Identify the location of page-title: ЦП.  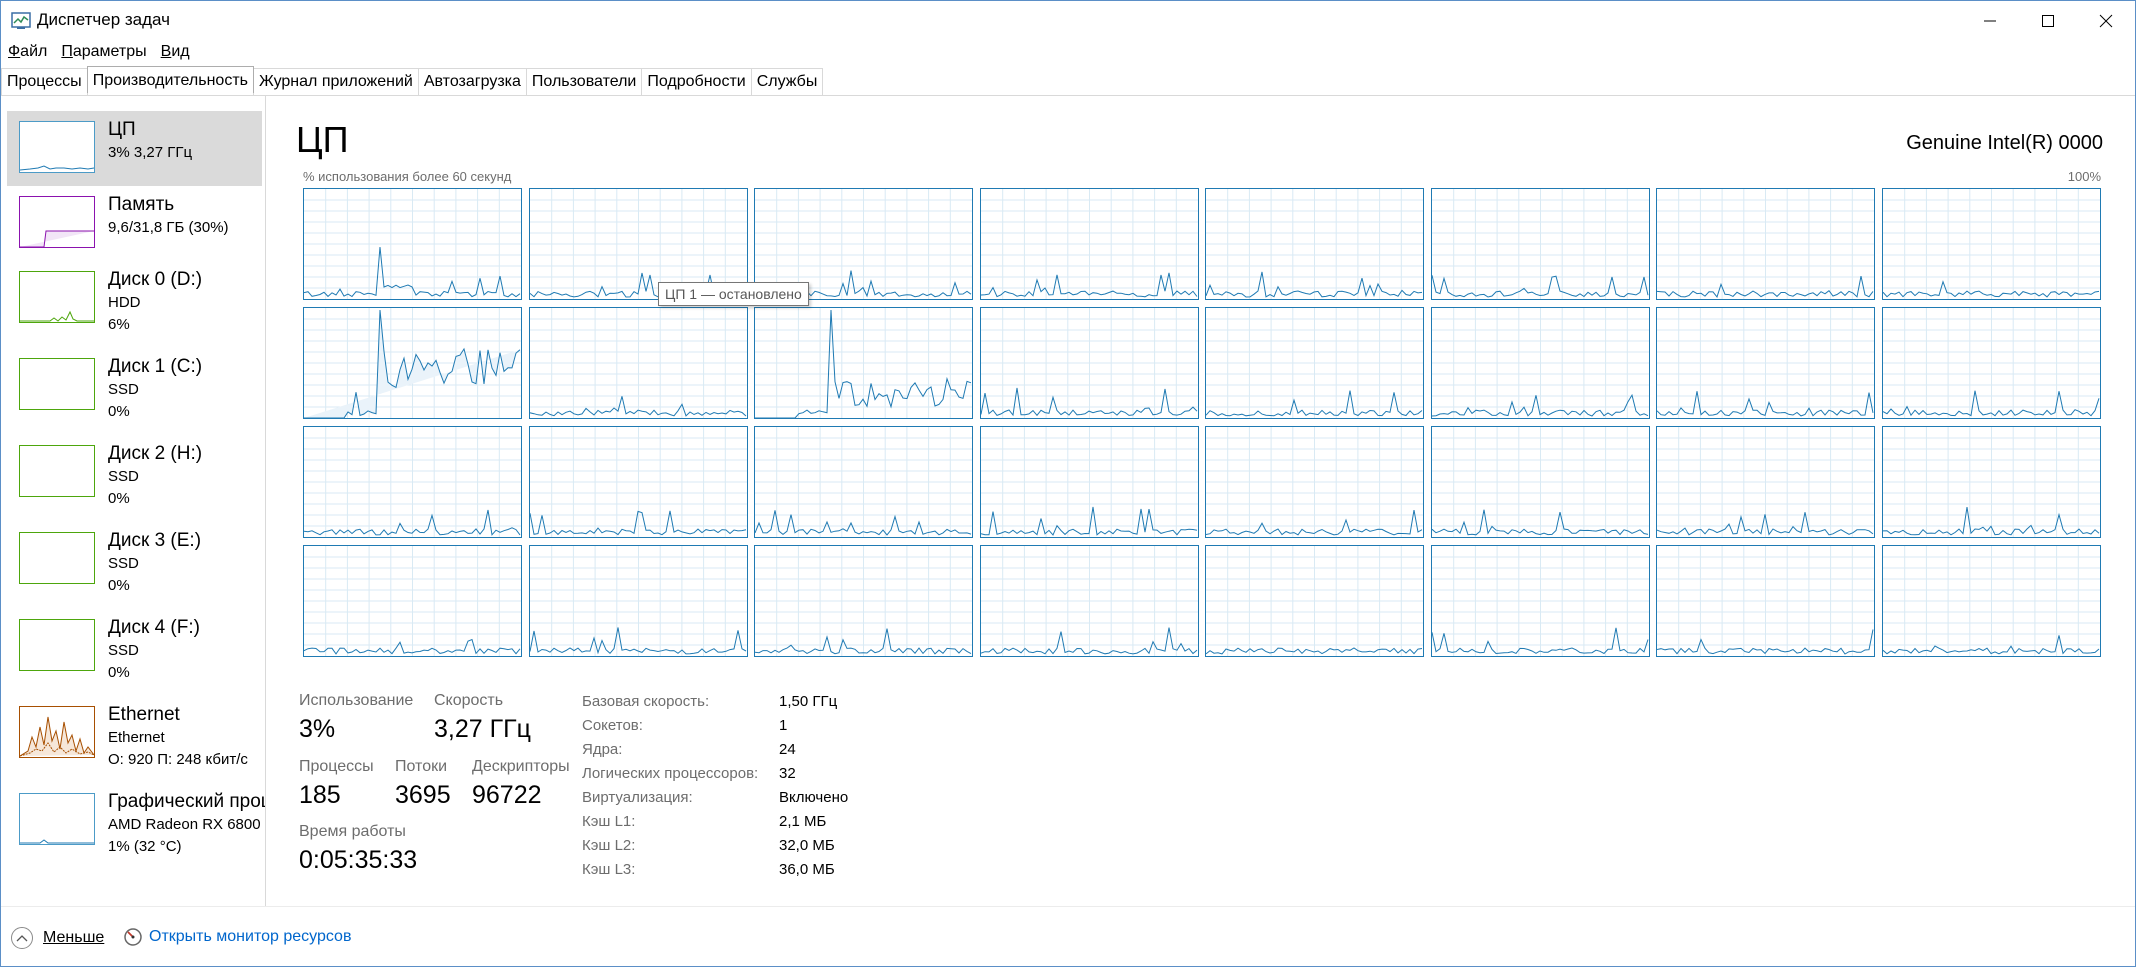
(322, 139).